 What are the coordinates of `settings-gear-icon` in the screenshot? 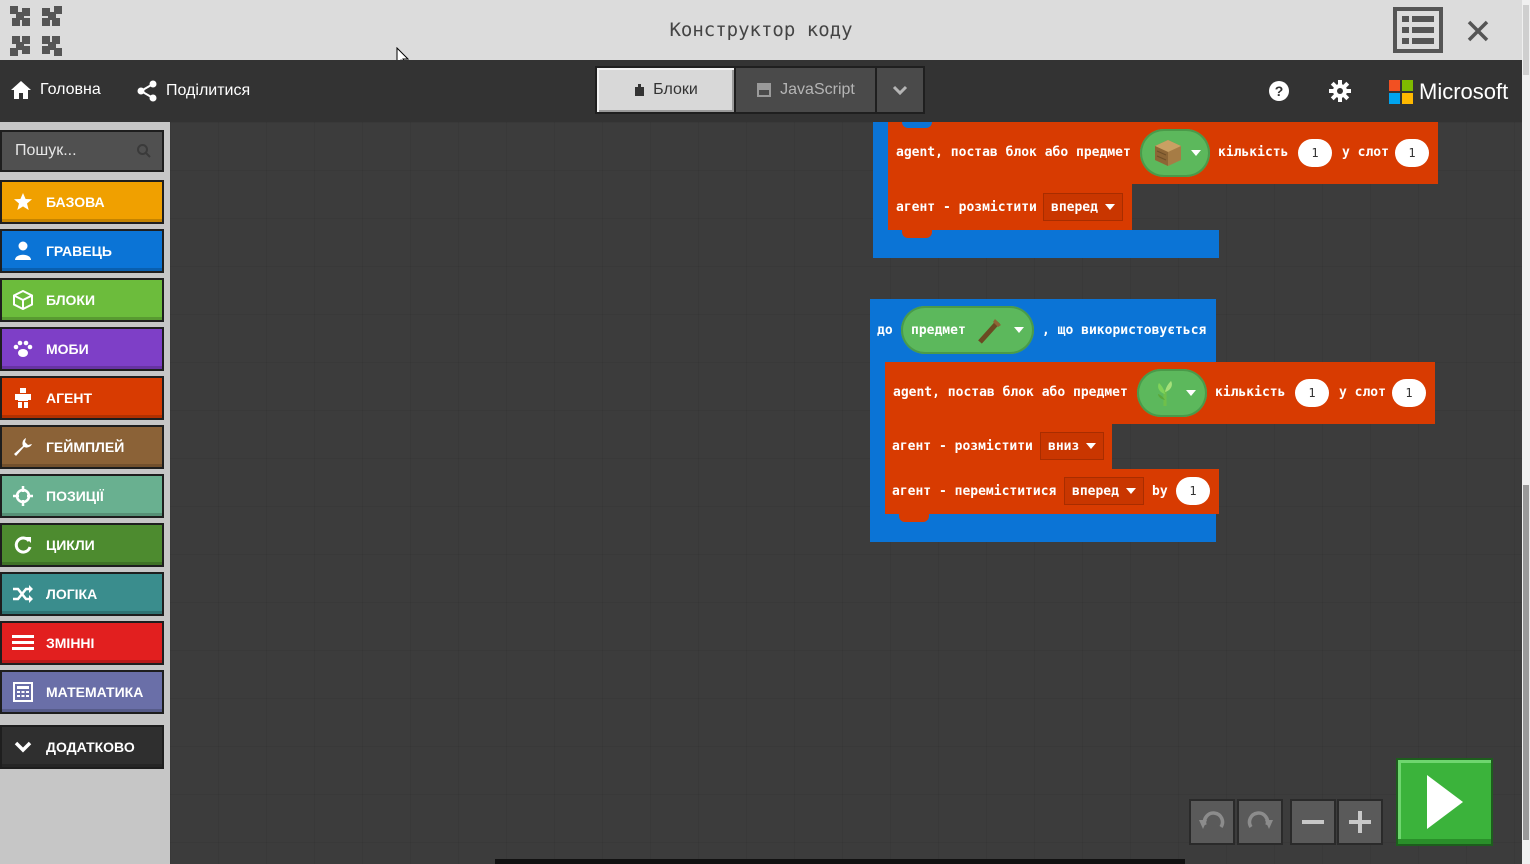 It's located at (1340, 91).